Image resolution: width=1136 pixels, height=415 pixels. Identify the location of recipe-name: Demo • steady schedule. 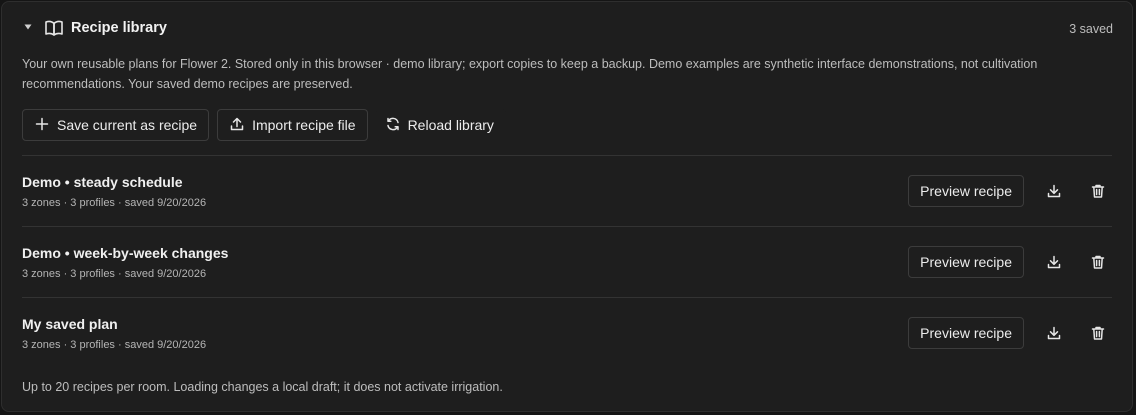
(102, 182).